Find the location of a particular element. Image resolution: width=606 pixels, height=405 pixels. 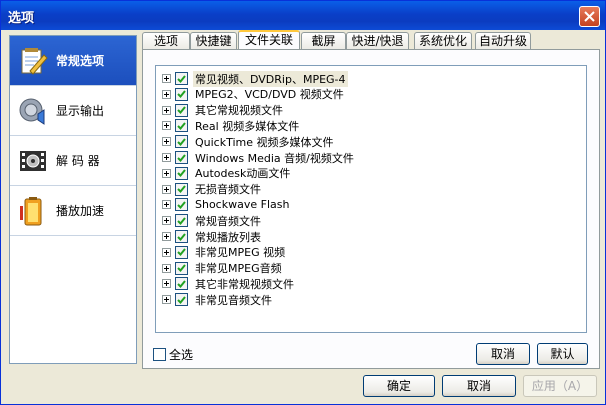

tree-row: 无损音频文件 is located at coordinates (212, 189).